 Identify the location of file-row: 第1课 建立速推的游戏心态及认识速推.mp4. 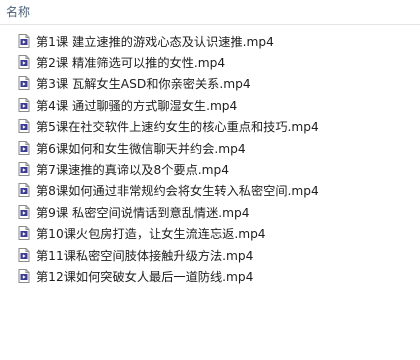
(210, 40).